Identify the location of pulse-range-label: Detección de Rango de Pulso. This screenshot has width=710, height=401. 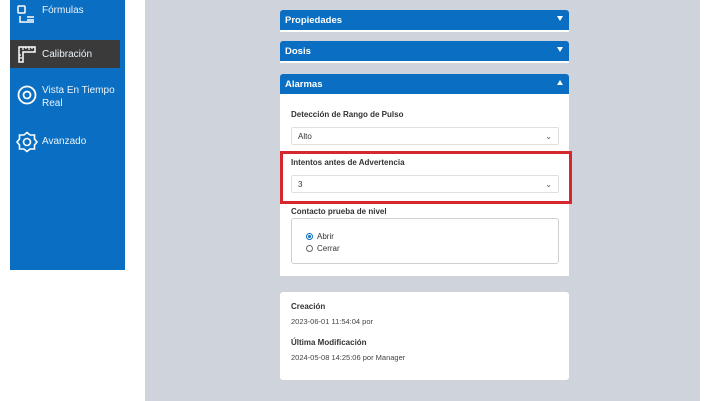
(347, 114).